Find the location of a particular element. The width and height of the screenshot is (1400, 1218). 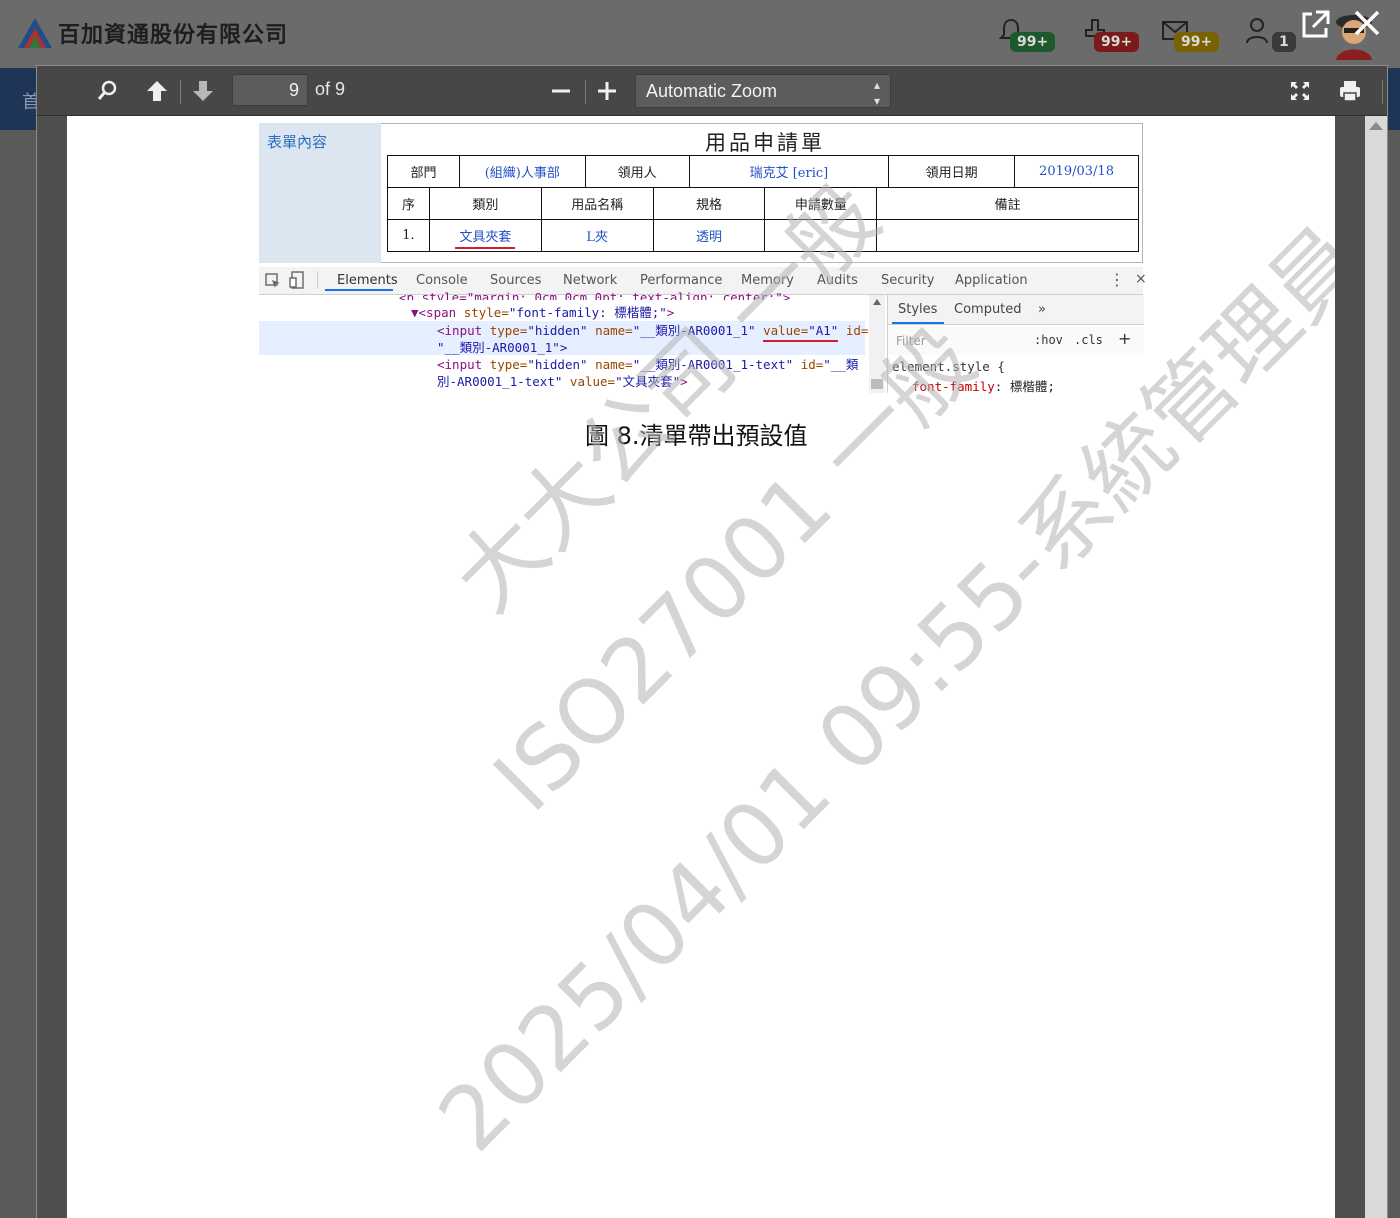

tab-network: Network is located at coordinates (590, 280).